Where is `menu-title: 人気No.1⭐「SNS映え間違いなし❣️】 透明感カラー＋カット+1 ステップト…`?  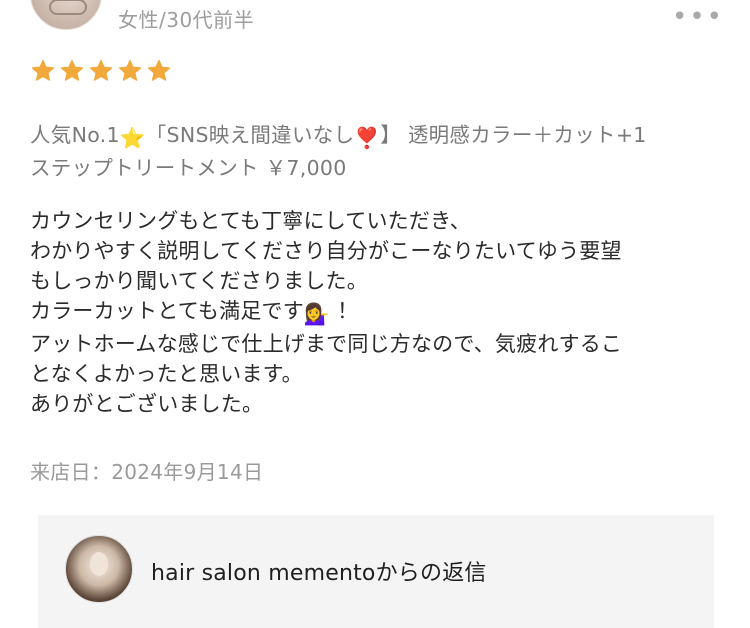
menu-title: 人気No.1⭐「SNS映え間違いなし❣️】 透明感カラー＋カット+1 ステップト… is located at coordinates (377, 151).